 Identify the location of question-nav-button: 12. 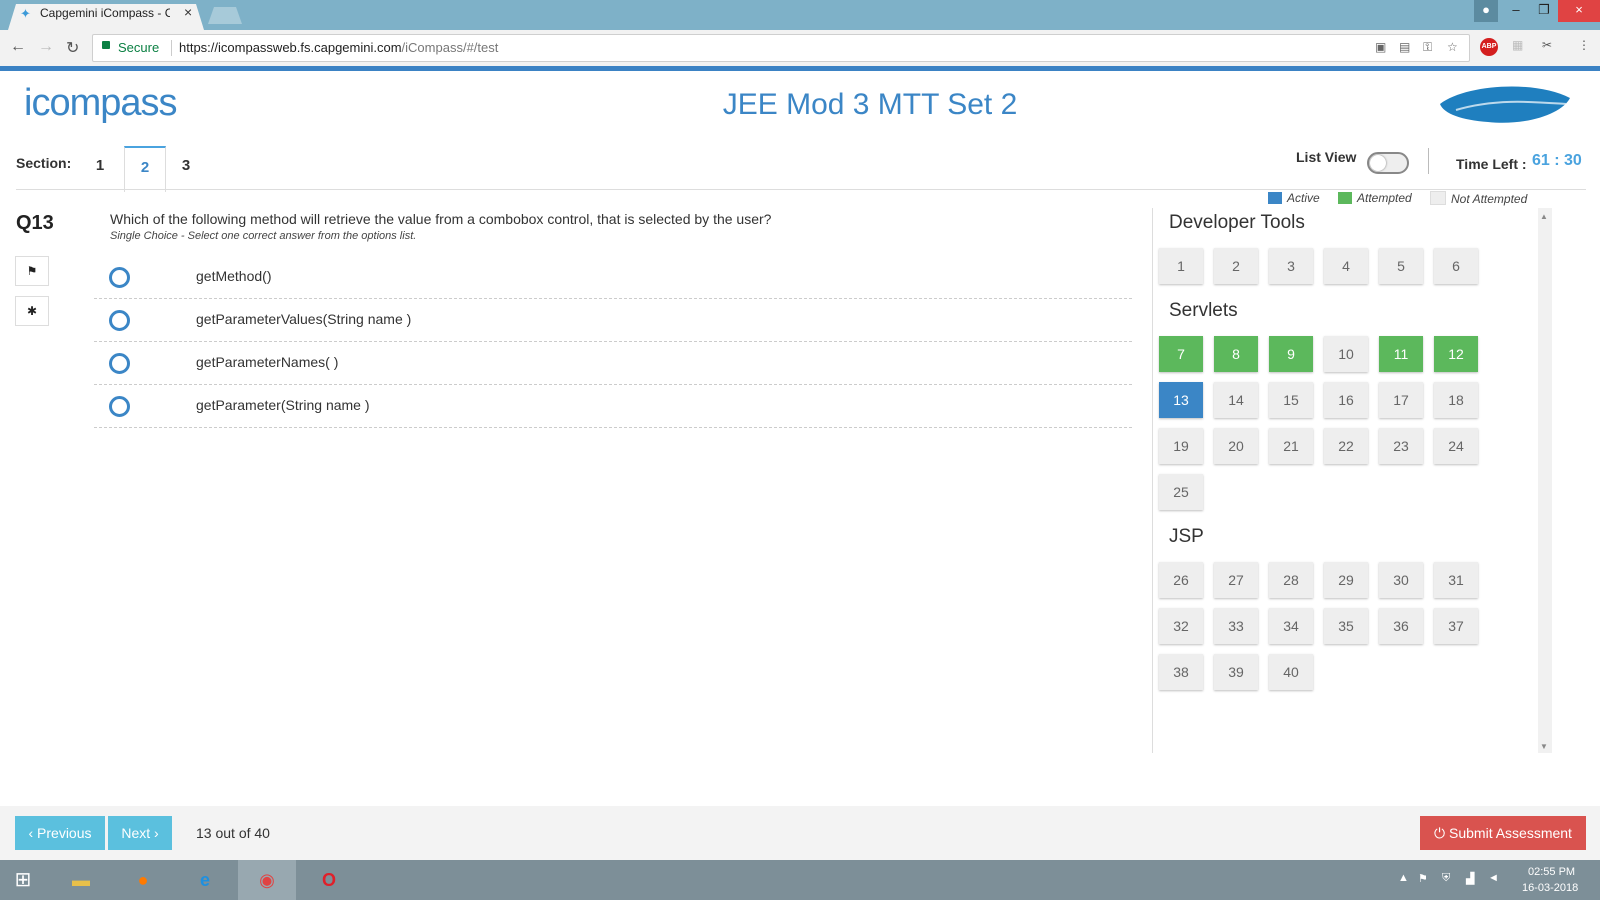
(1456, 354).